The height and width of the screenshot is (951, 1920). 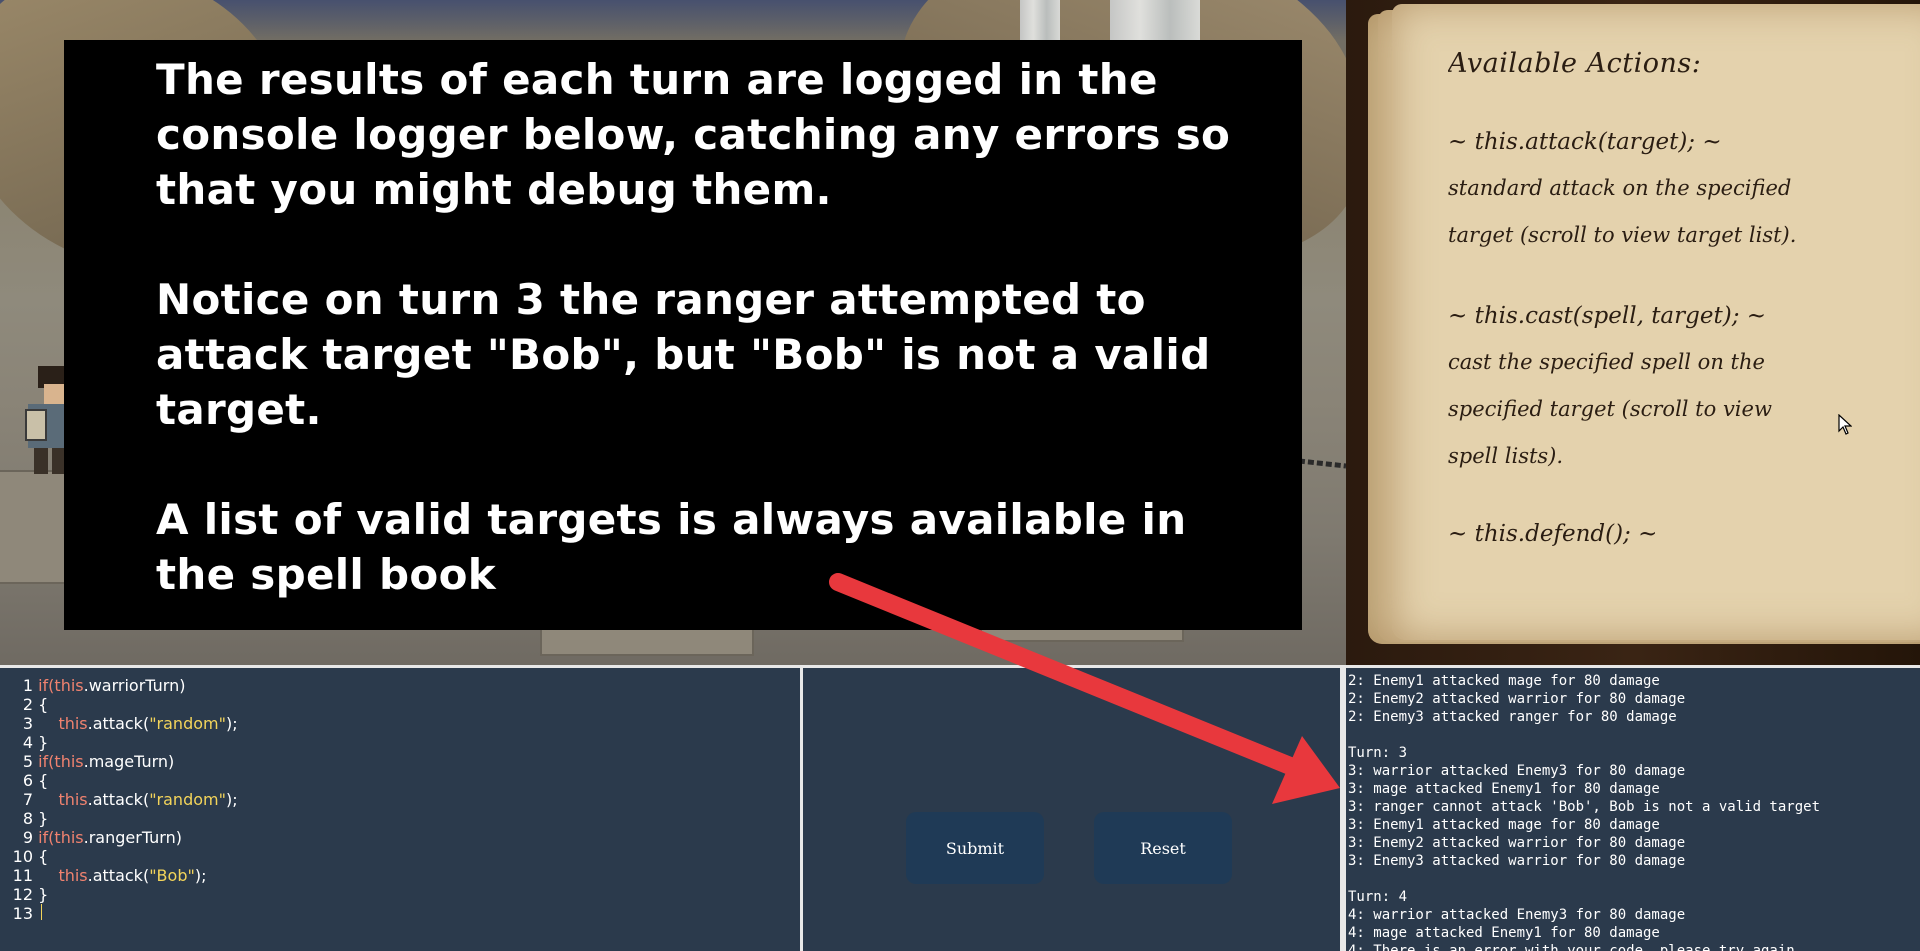 What do you see at coordinates (1163, 848) in the screenshot?
I see `reset-button: Reset` at bounding box center [1163, 848].